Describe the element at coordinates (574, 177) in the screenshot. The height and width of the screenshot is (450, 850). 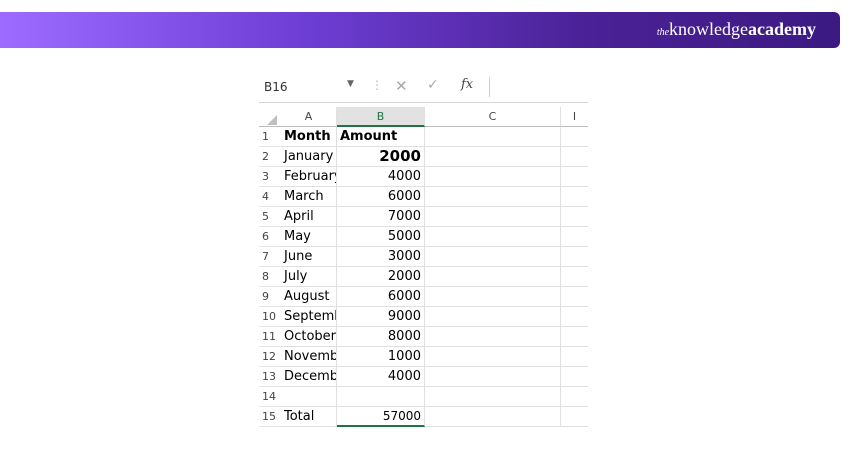
I see `cell-d3` at that location.